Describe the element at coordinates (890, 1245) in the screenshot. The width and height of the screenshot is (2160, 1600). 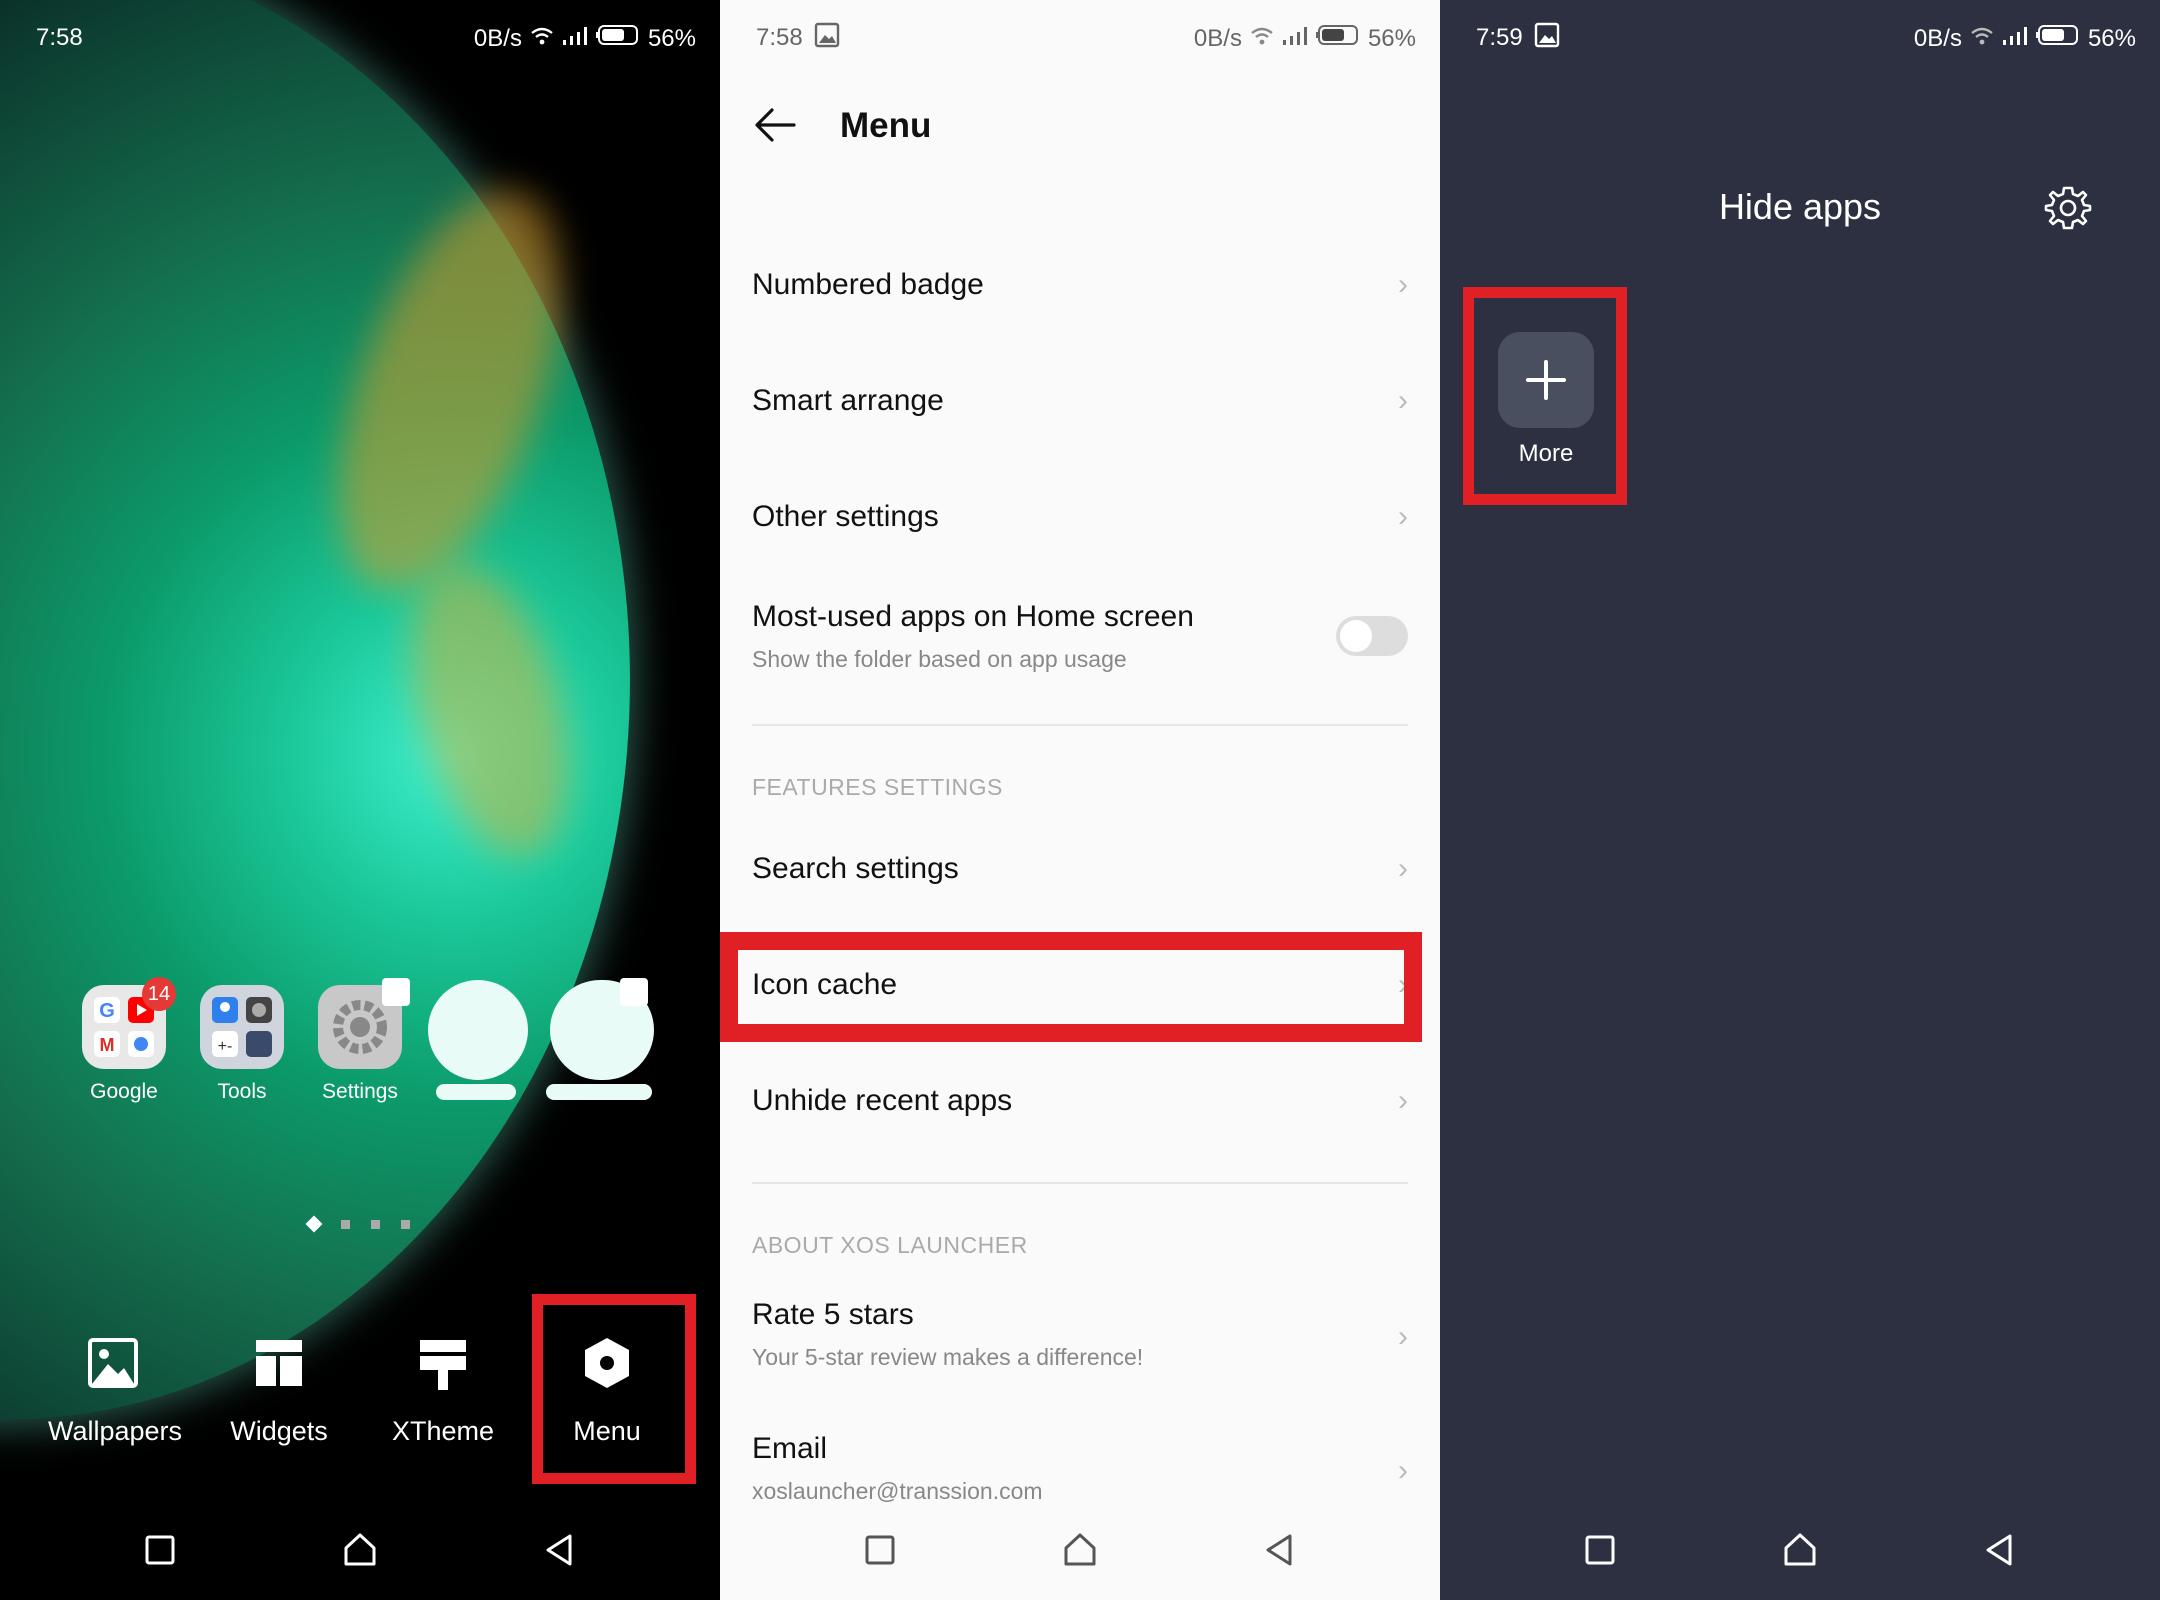
I see `section-header-about: ABOUT XOS LAUNCHER` at that location.